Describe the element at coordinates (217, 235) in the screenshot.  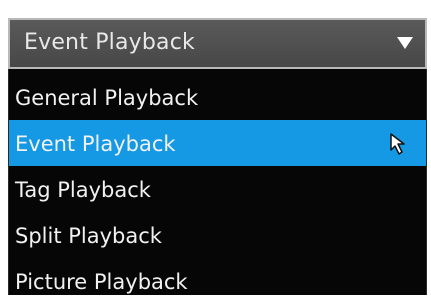
I see `option-split-playback: Split Playback` at that location.